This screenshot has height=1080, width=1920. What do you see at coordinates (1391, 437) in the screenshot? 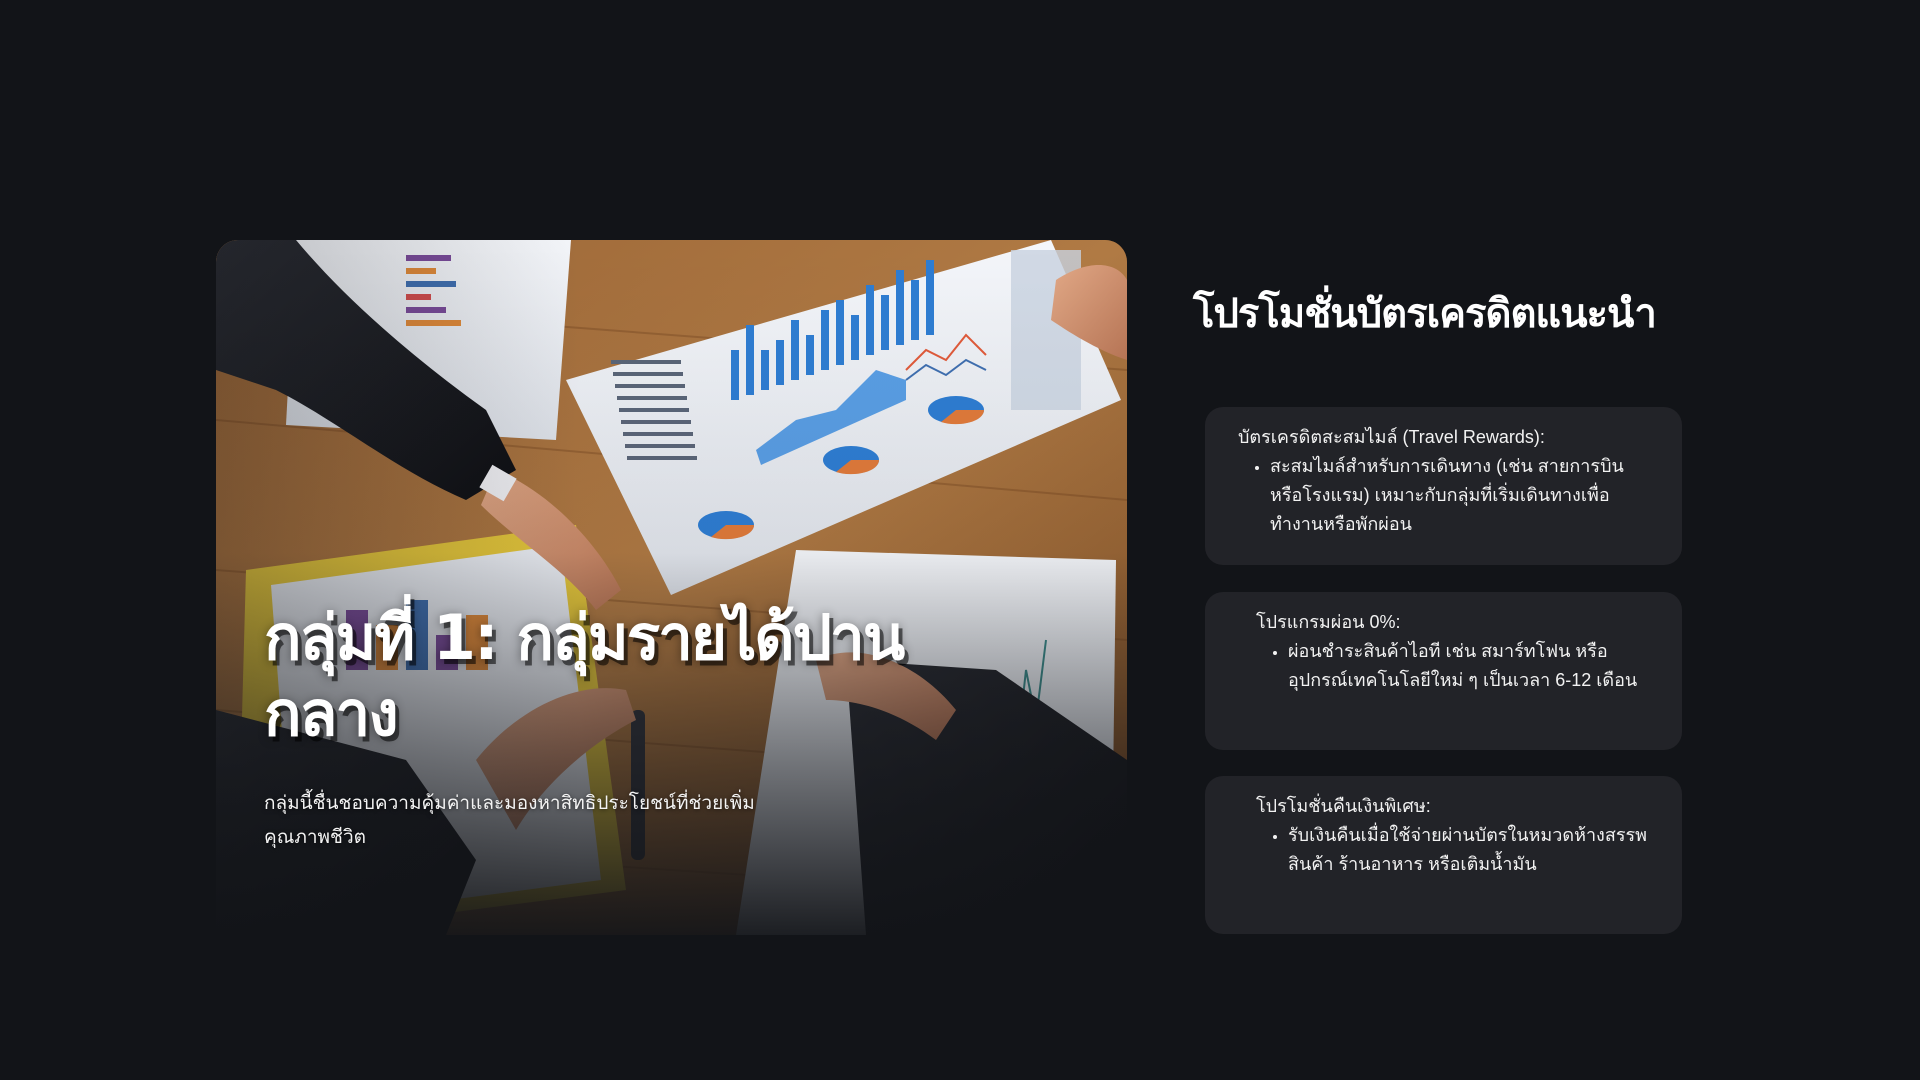
I see `promo-card-heading: บัตรเครดิตสะสมไมล์ (Travel Rewards):` at bounding box center [1391, 437].